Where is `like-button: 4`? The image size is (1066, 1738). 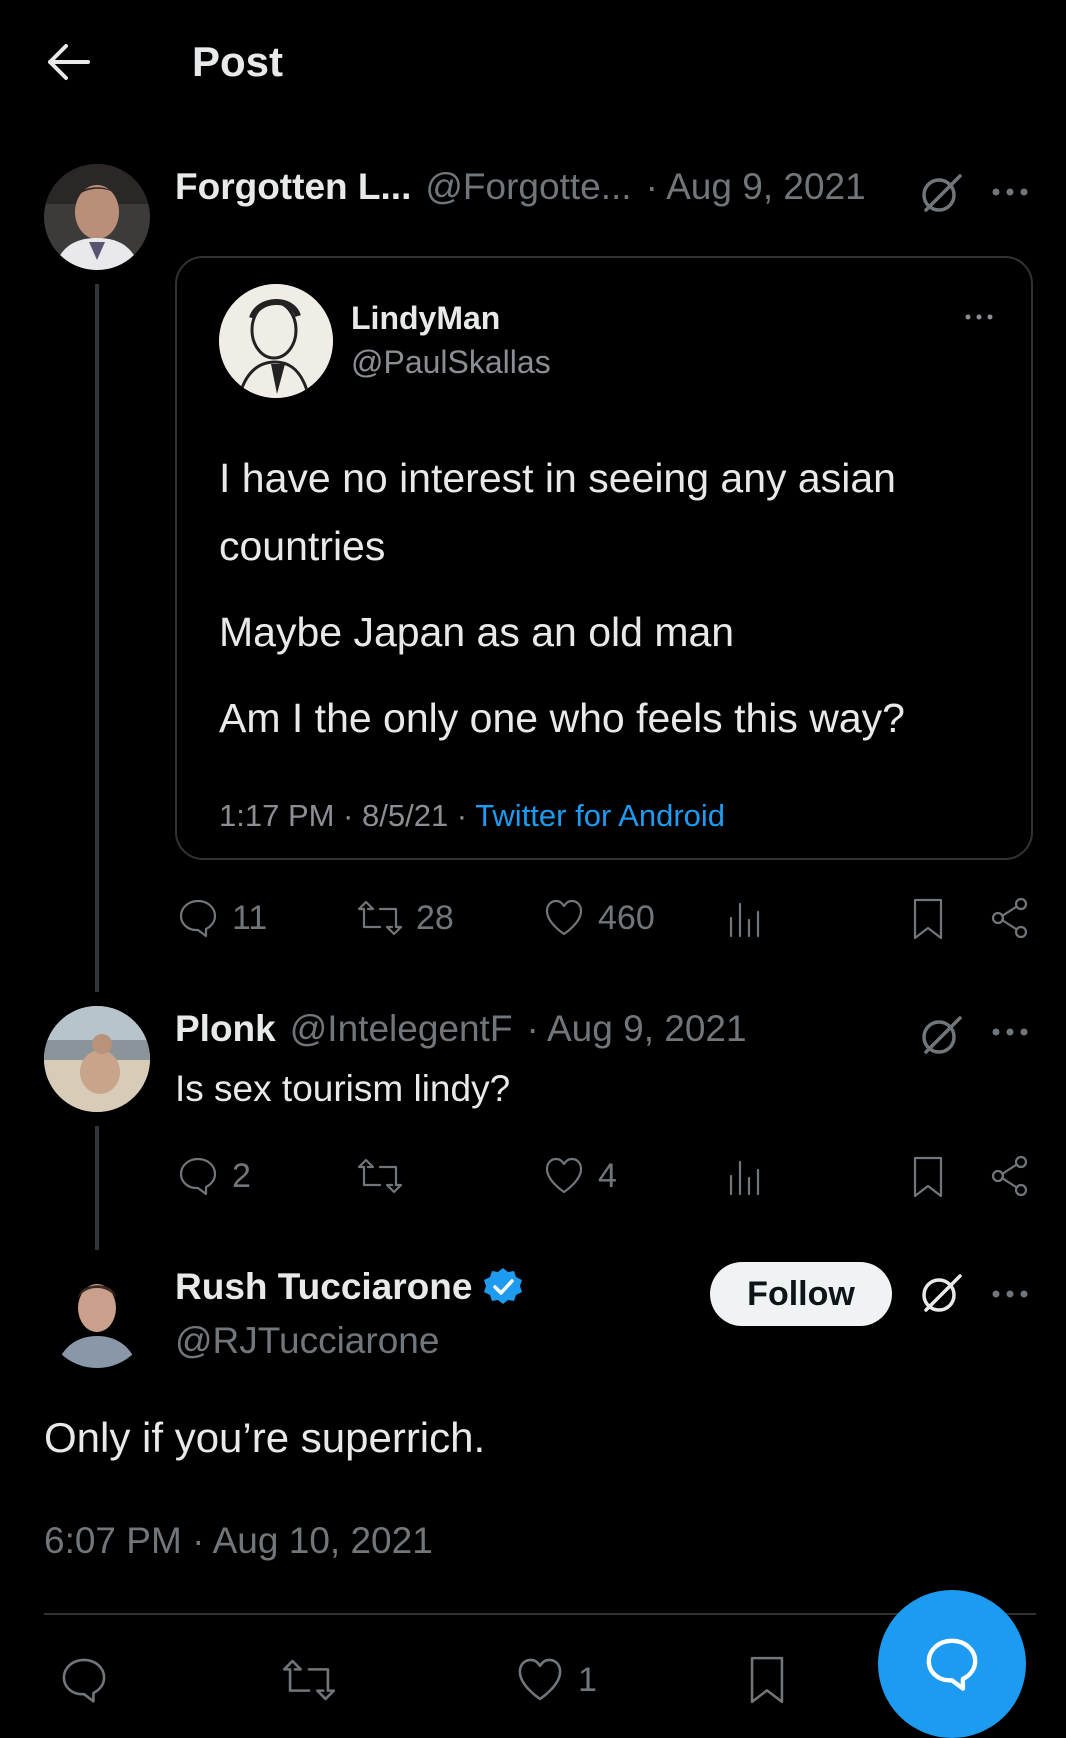
like-button: 4 is located at coordinates (579, 1176).